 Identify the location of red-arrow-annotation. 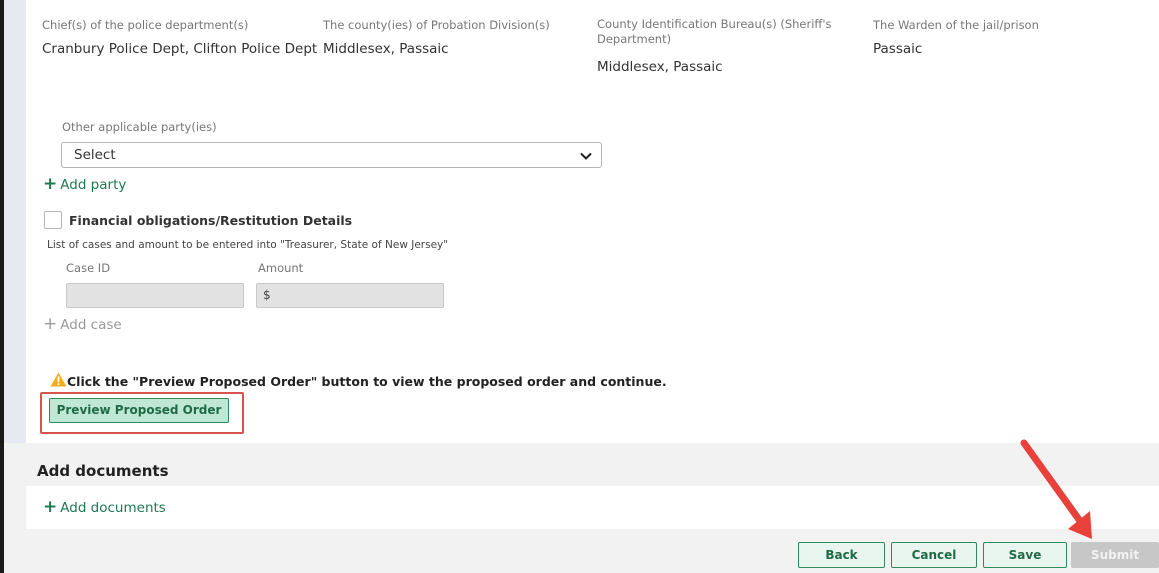
(1056, 489).